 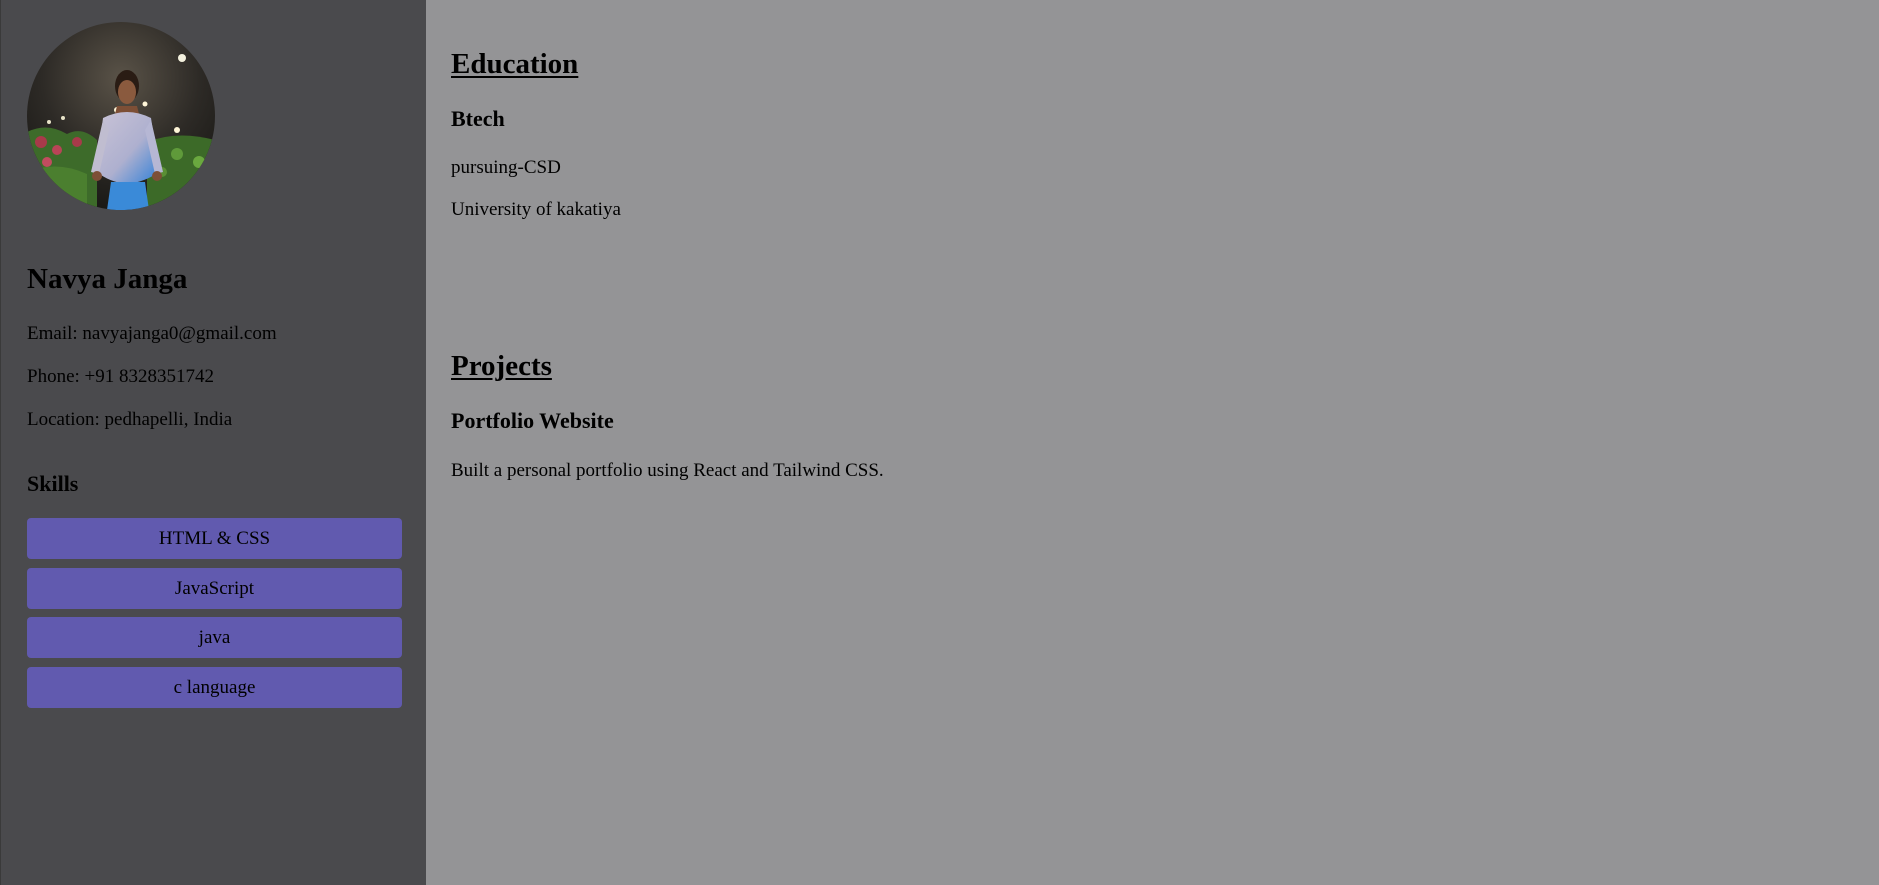 I want to click on contact-email: Email: navyajanga0@gmail.com, so click(x=152, y=333).